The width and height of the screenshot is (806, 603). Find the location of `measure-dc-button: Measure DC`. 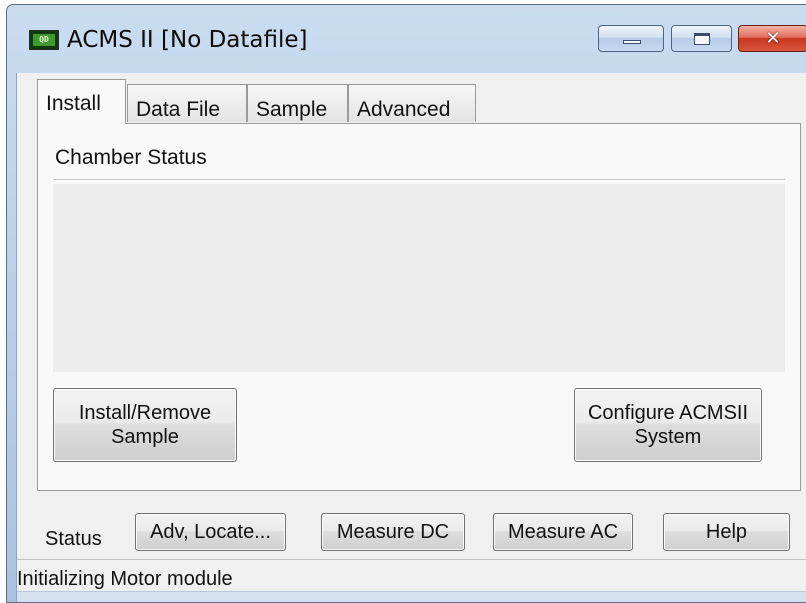

measure-dc-button: Measure DC is located at coordinates (393, 532).